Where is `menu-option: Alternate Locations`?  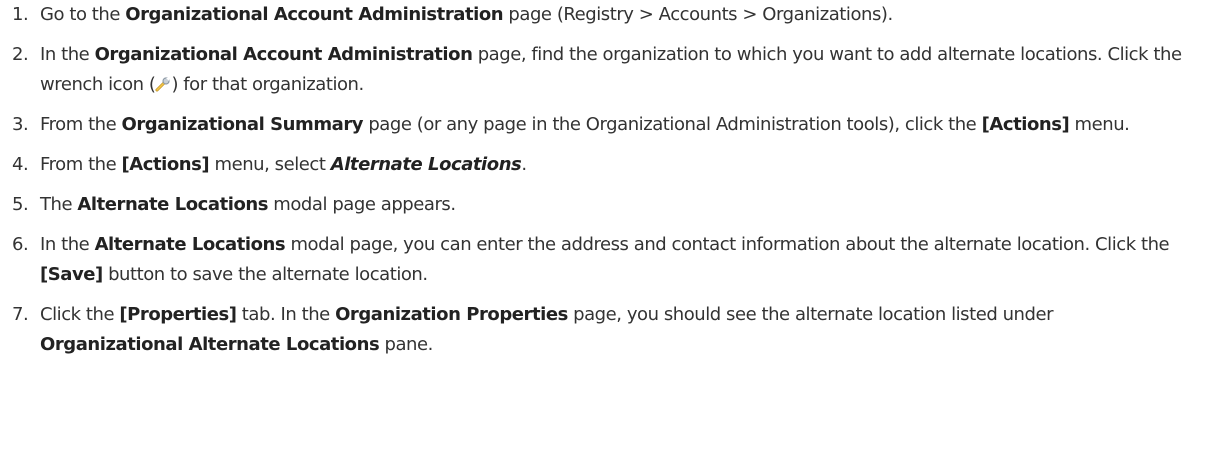
menu-option: Alternate Locations is located at coordinates (426, 164).